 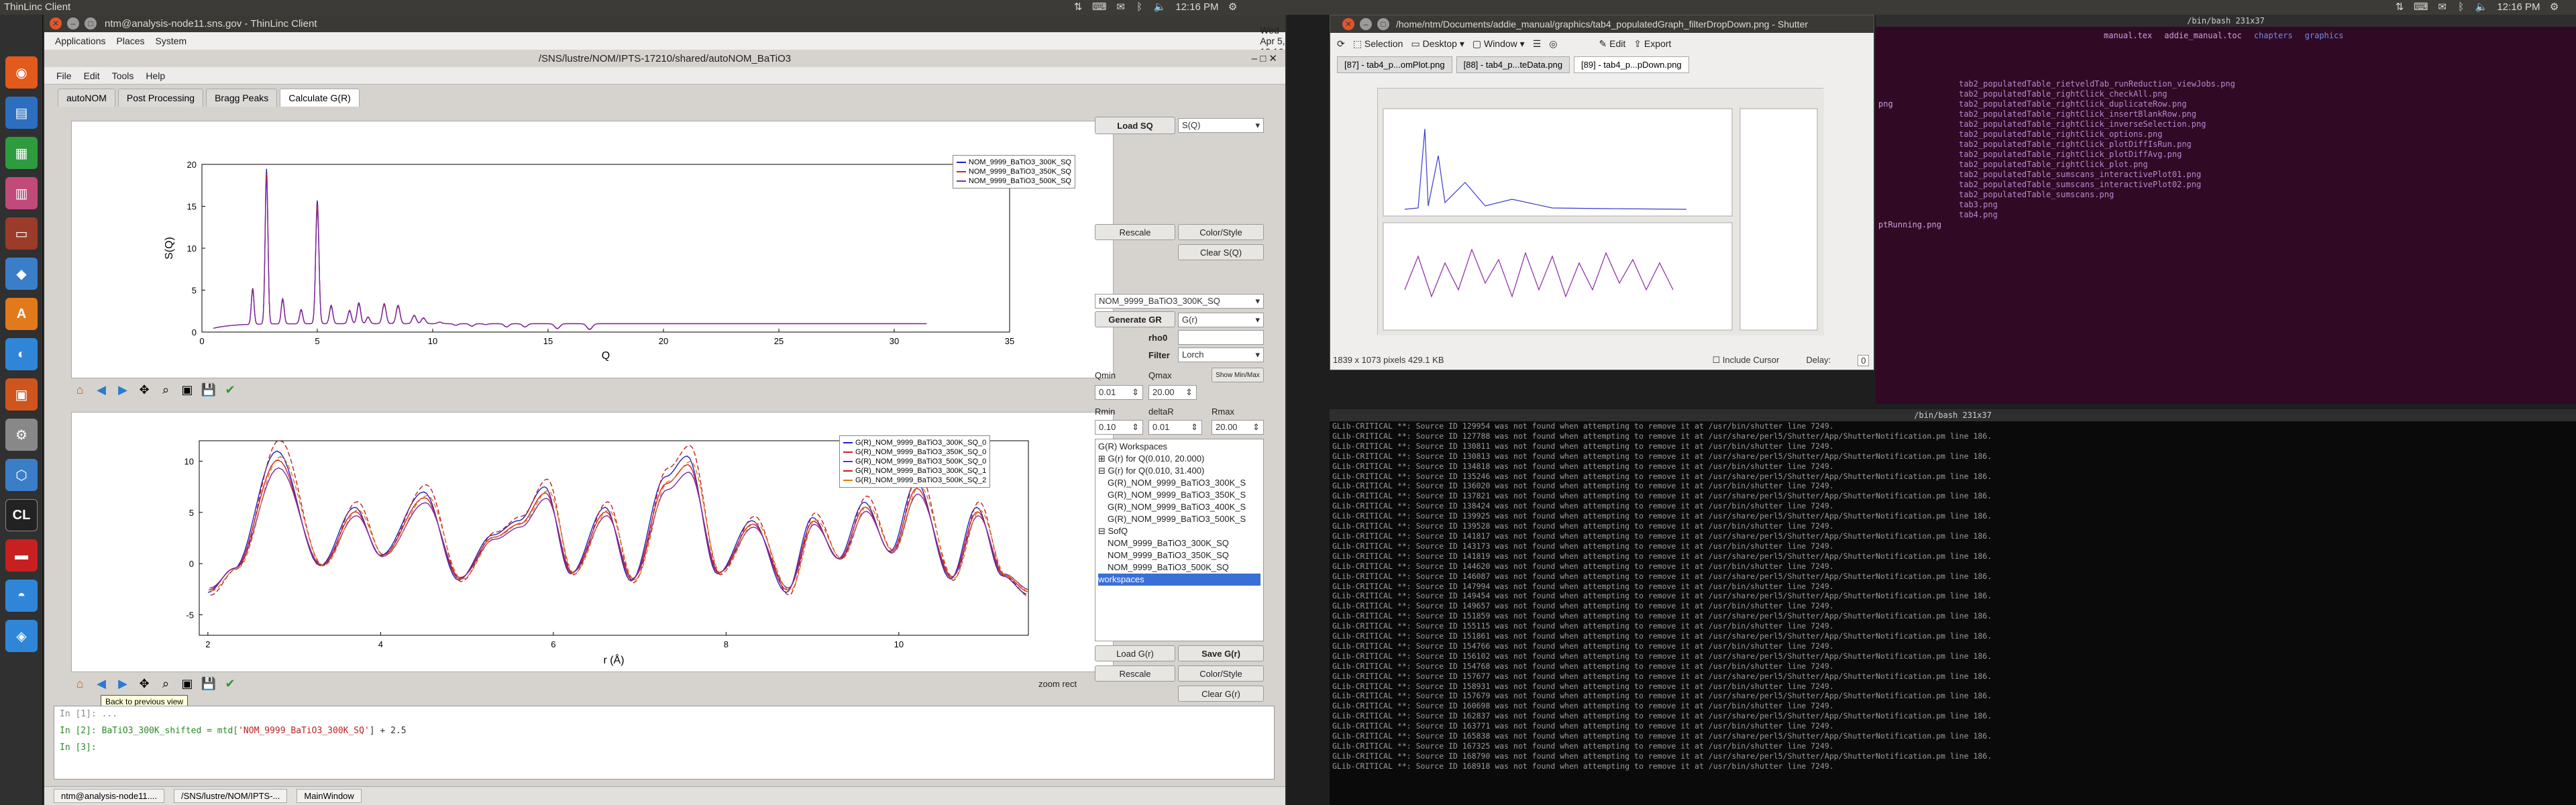 What do you see at coordinates (1221, 354) in the screenshot?
I see `filter-select: Lorch ▾` at bounding box center [1221, 354].